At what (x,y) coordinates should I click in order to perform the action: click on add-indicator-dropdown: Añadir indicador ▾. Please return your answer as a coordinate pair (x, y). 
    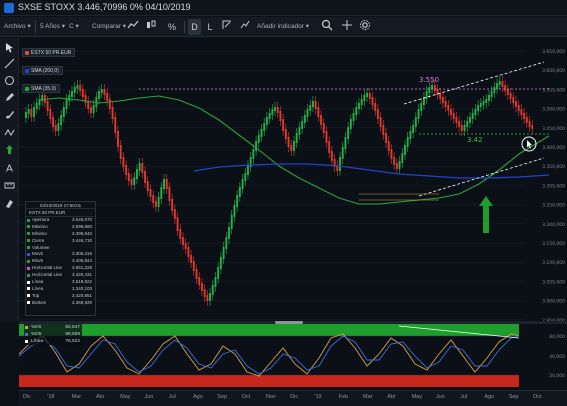
    Looking at the image, I should click on (283, 27).